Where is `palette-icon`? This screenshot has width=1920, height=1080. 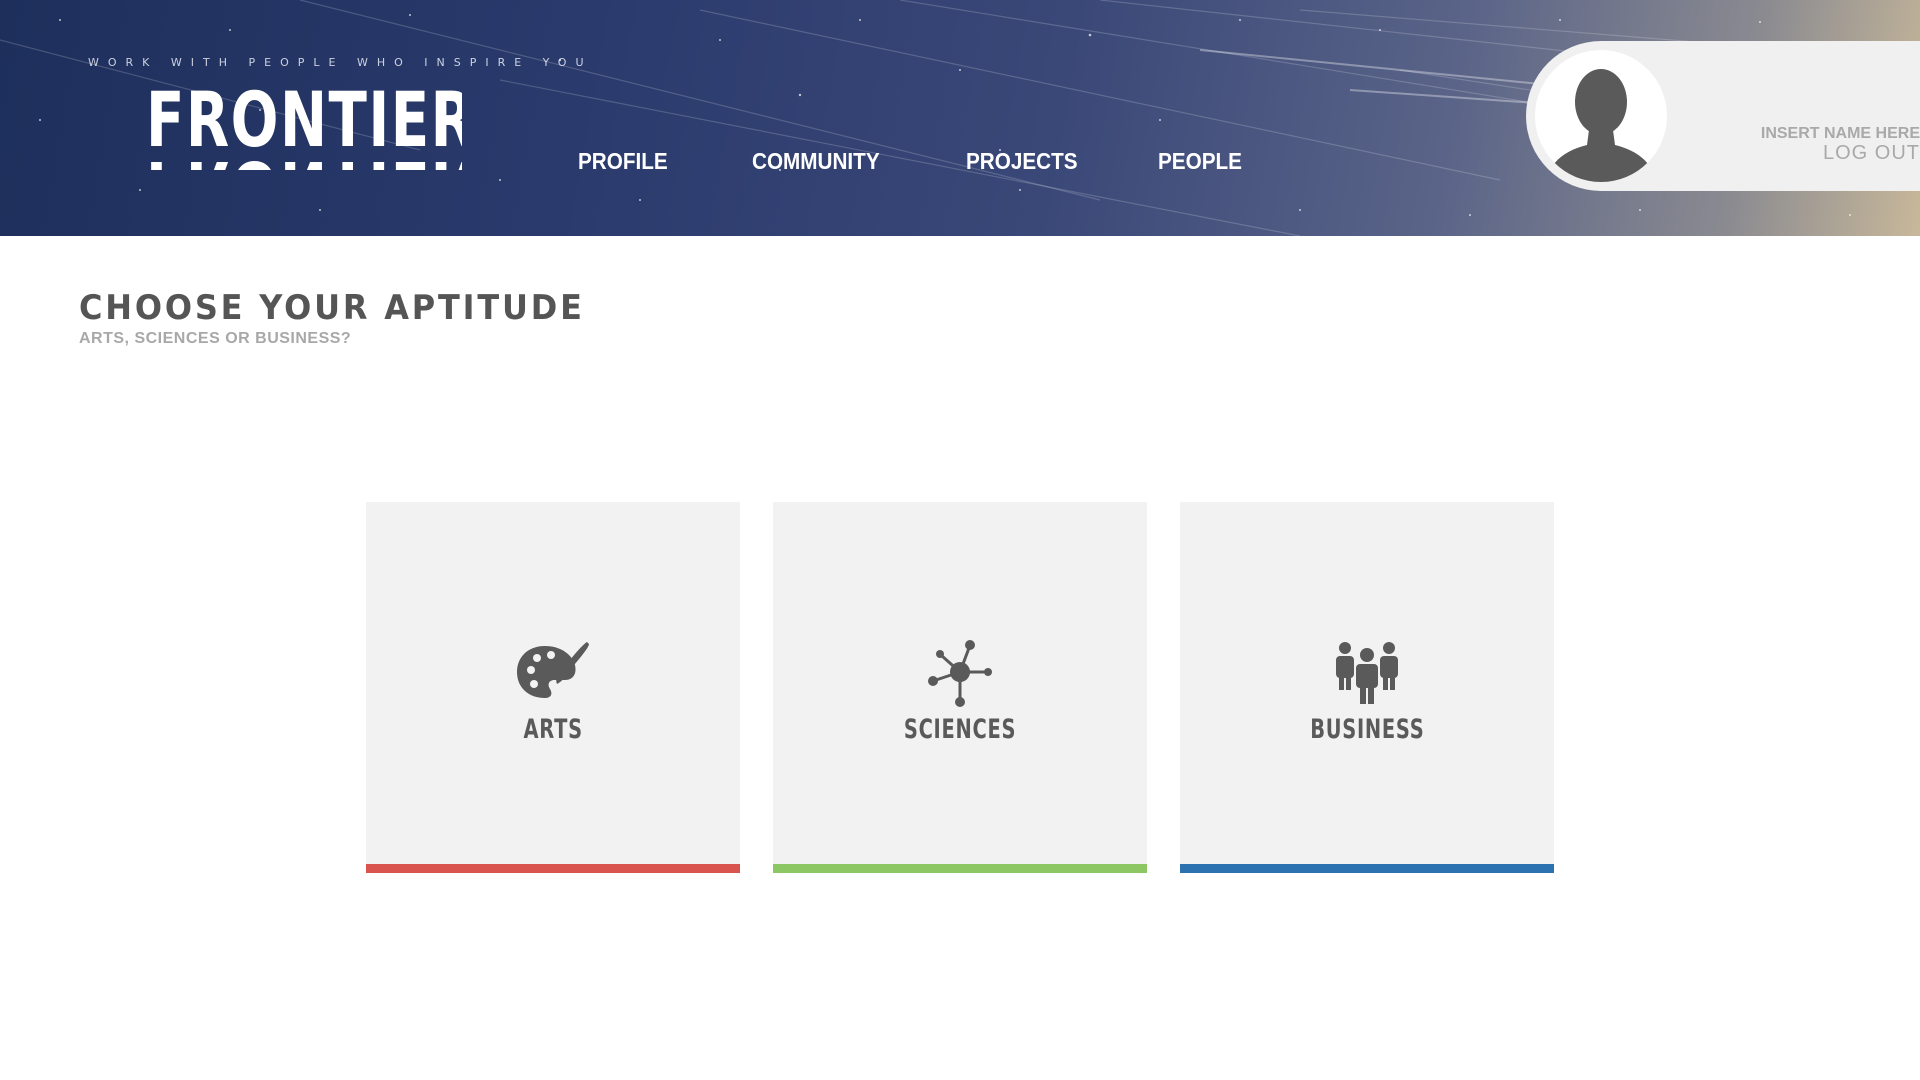
palette-icon is located at coordinates (553, 670).